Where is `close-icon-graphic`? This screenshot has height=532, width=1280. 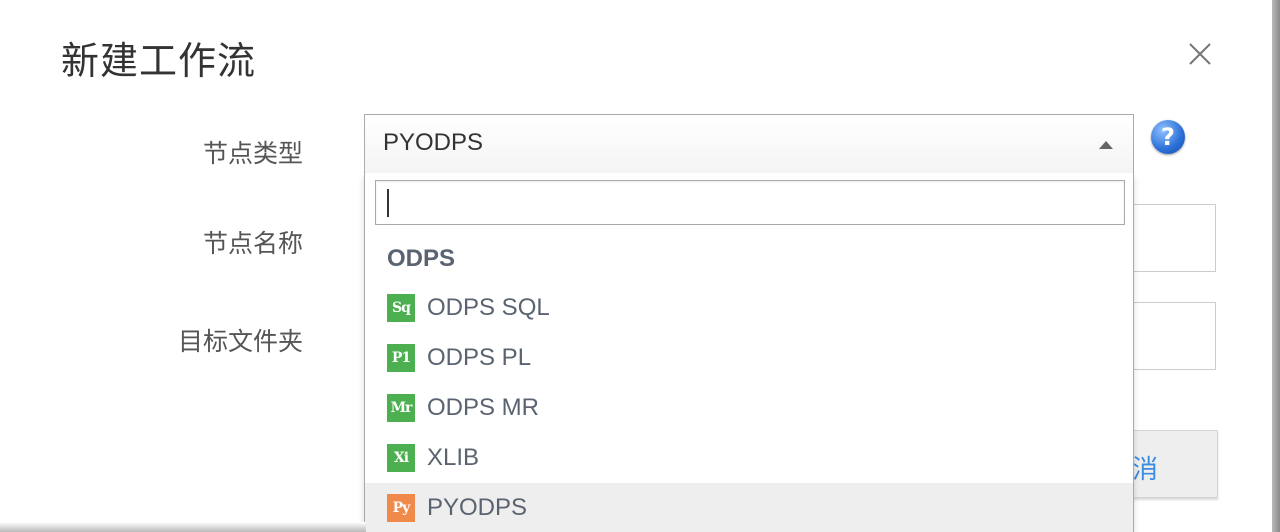
close-icon-graphic is located at coordinates (1200, 54).